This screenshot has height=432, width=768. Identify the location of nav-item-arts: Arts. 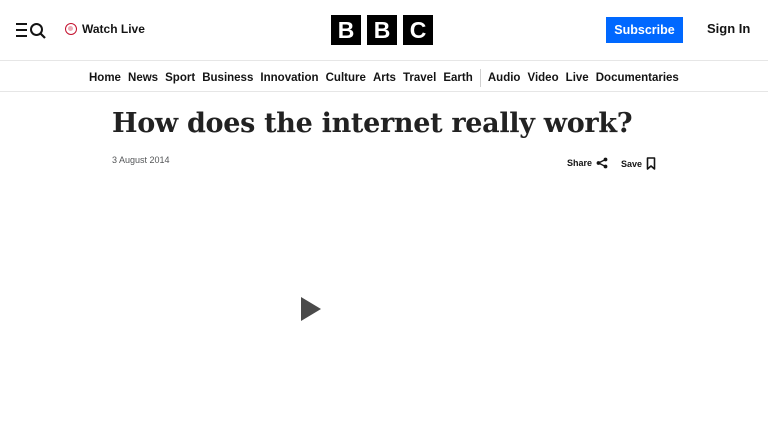
(384, 78).